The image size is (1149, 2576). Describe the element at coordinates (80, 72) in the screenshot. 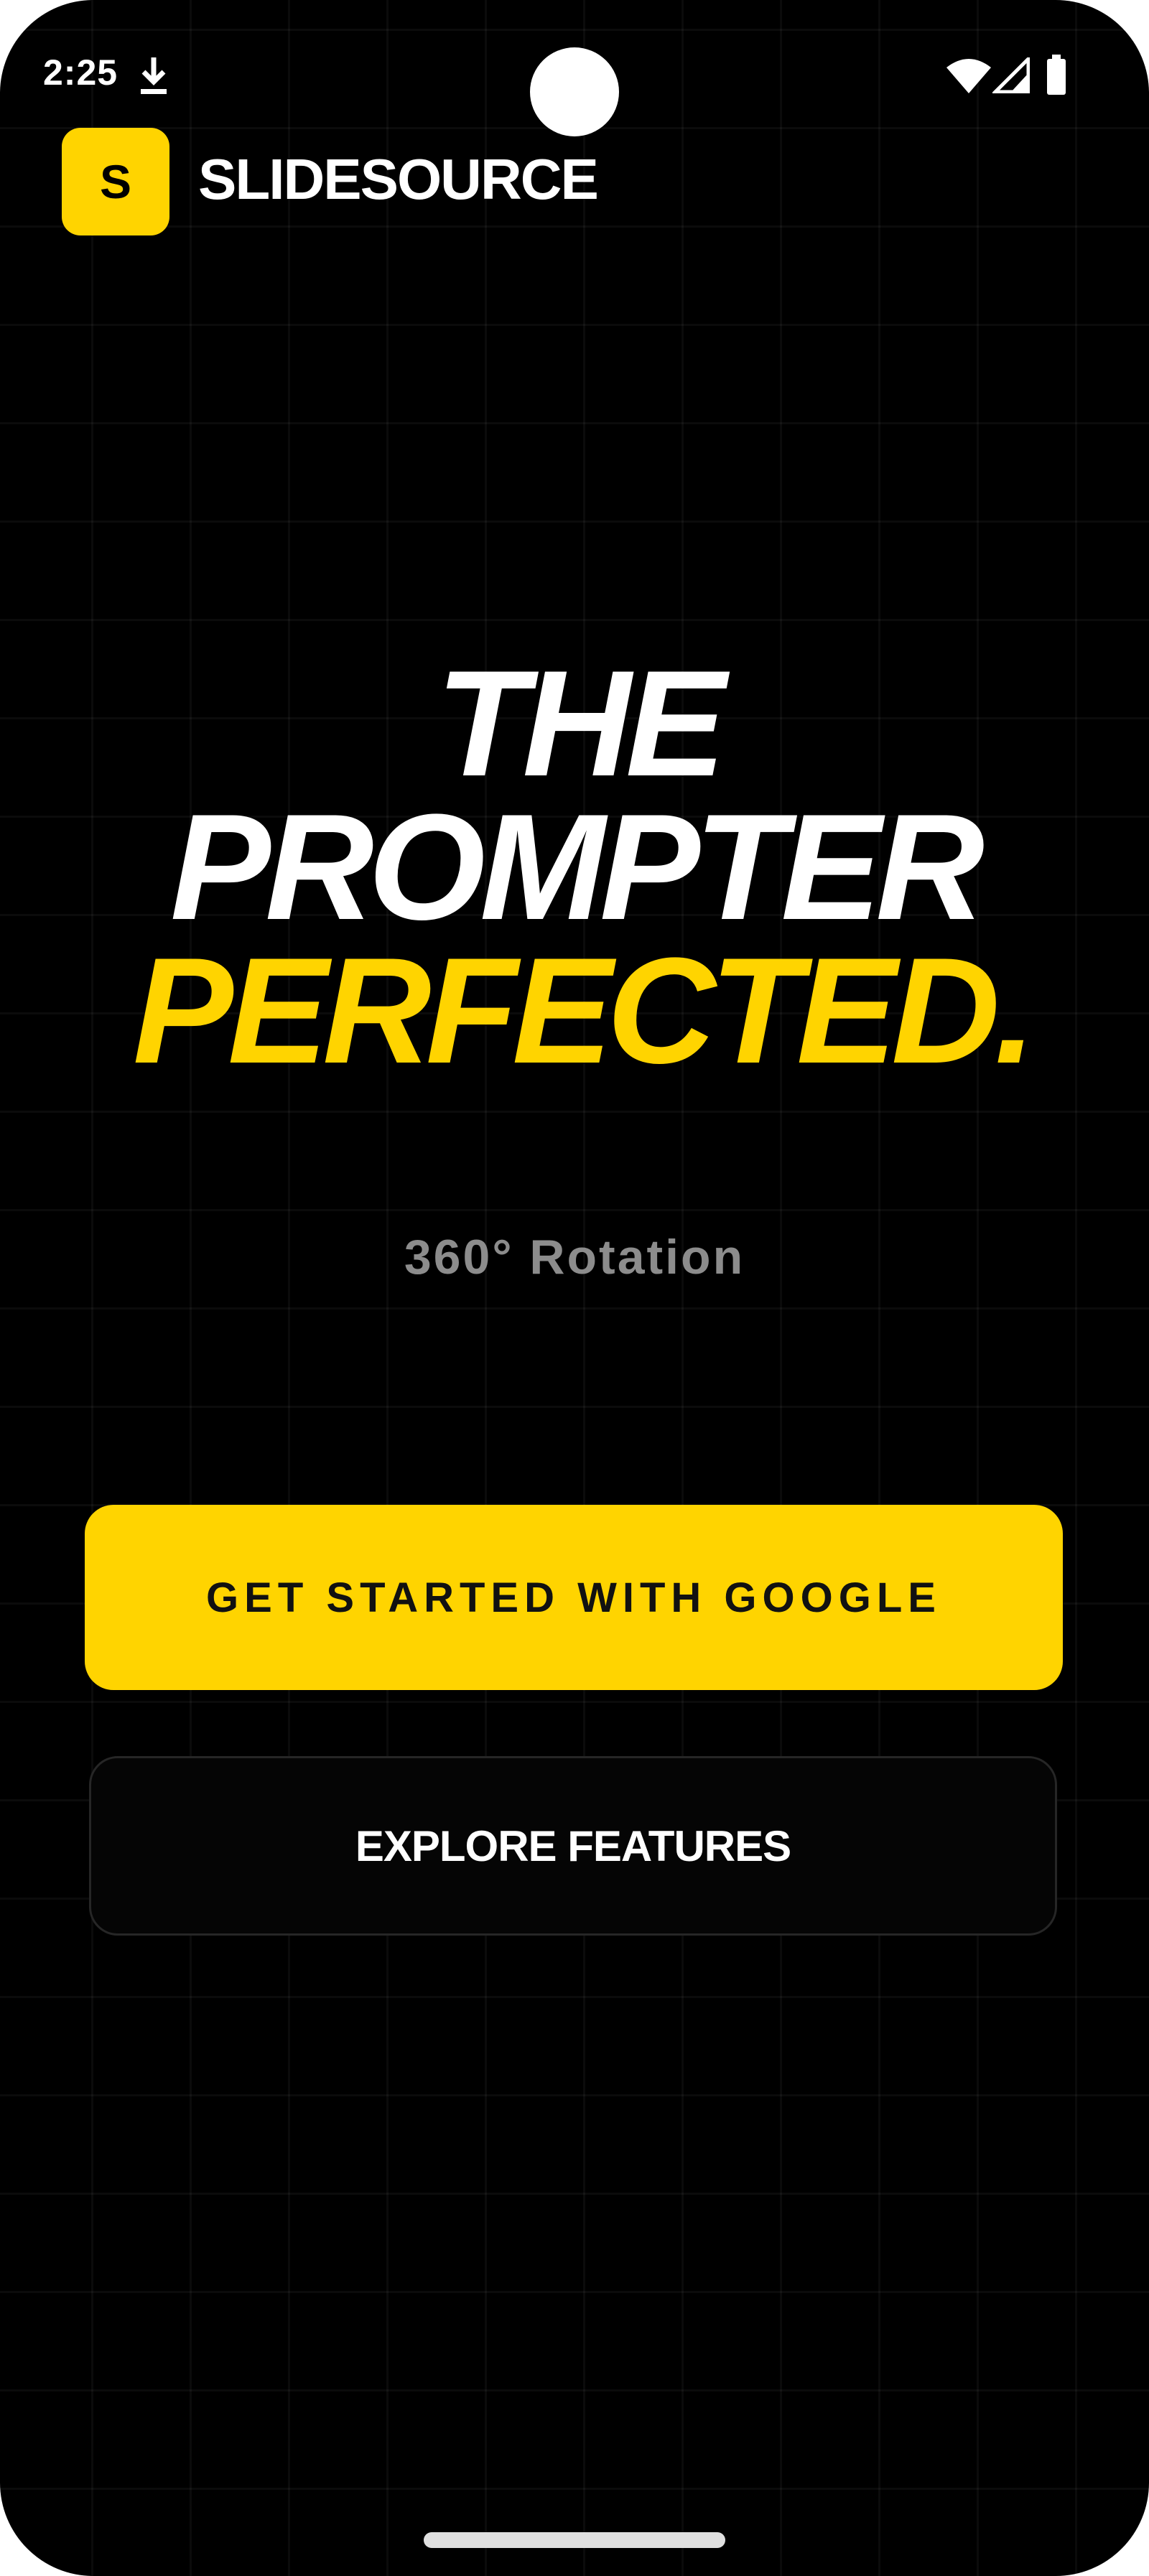

I see `status-time: 2:25` at that location.